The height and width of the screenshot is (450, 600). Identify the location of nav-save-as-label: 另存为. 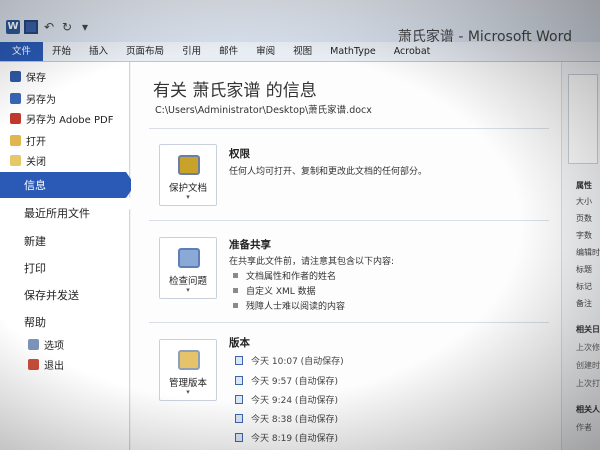
(41, 100).